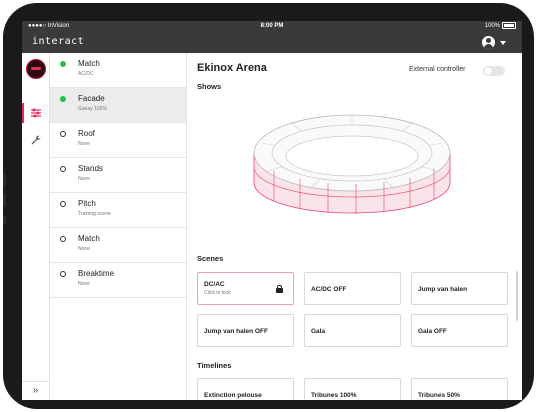 The width and height of the screenshot is (537, 412). Describe the element at coordinates (217, 293) in the screenshot. I see `scene-card-hint: Click to lock` at that location.